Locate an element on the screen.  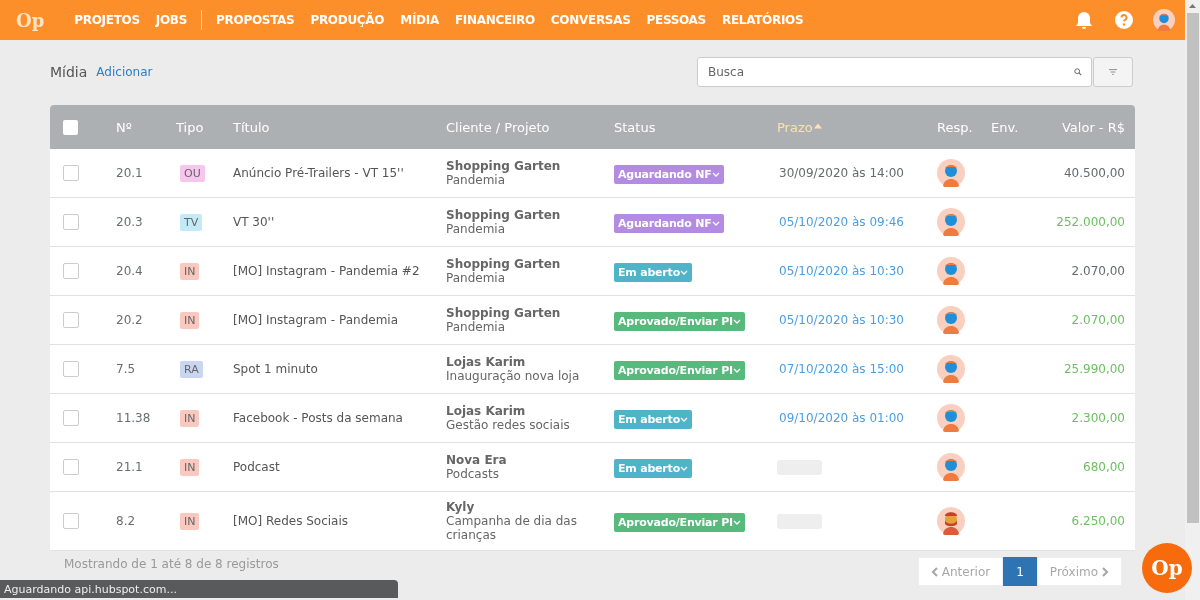
records-info: Mostrando de 1 até 8 de 8 registros is located at coordinates (171, 564).